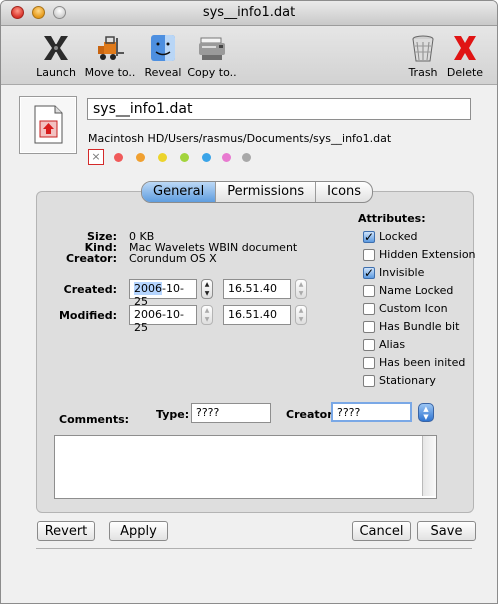 The image size is (498, 604). What do you see at coordinates (110, 72) in the screenshot?
I see `move-to-label: Move to..` at bounding box center [110, 72].